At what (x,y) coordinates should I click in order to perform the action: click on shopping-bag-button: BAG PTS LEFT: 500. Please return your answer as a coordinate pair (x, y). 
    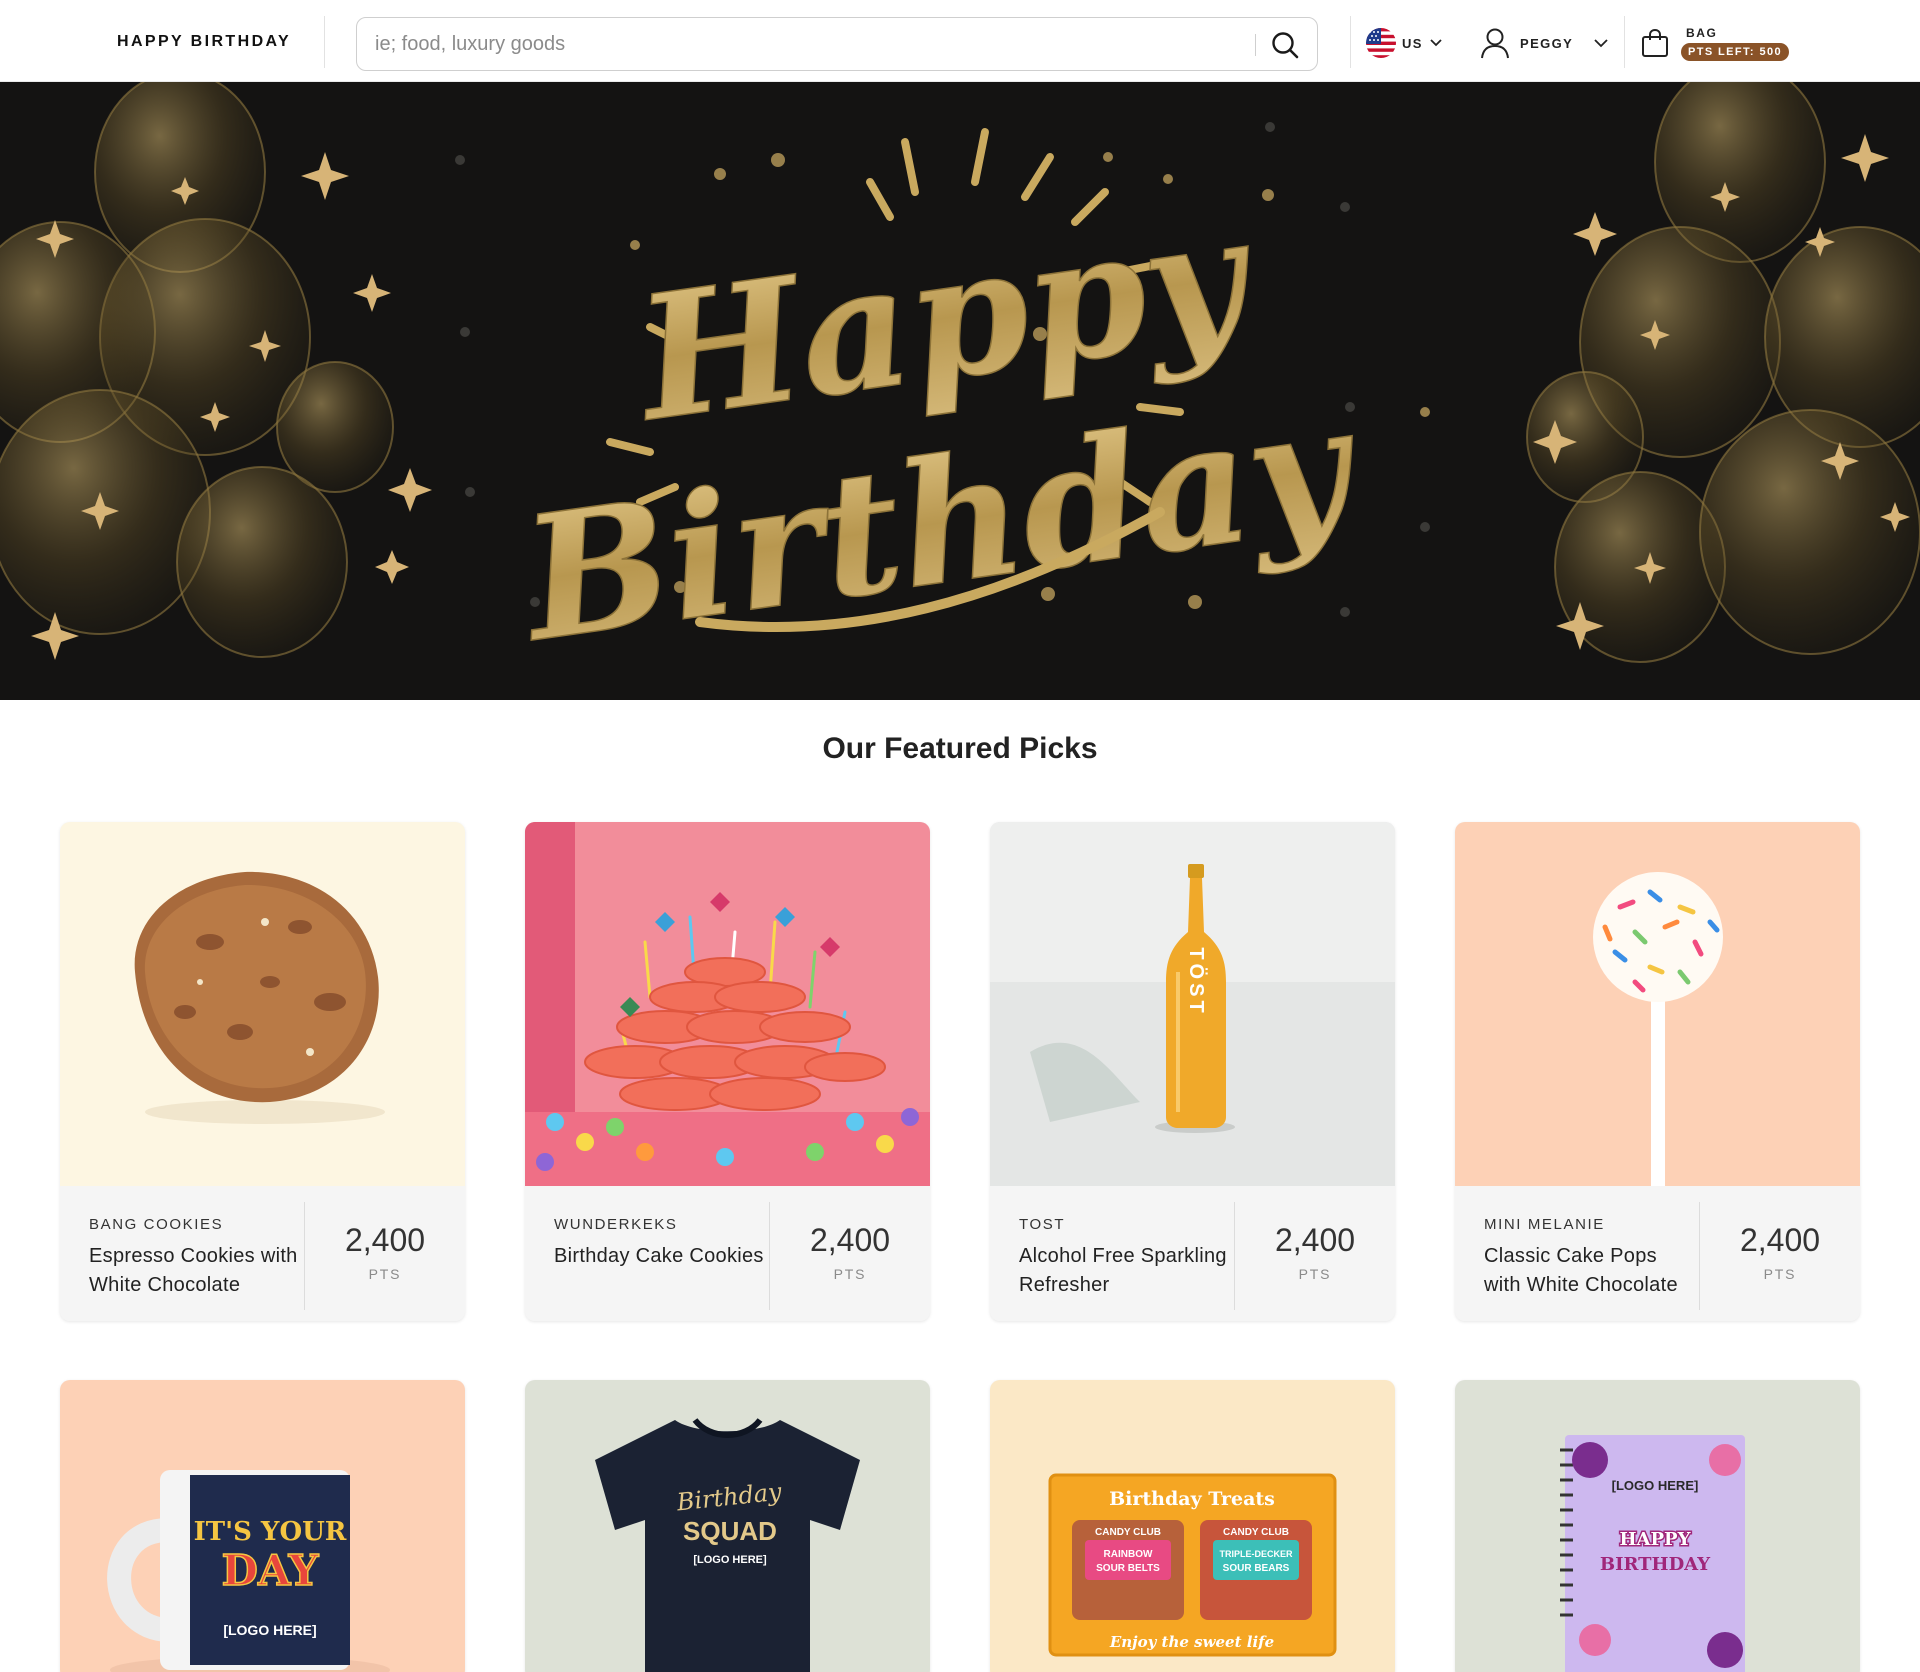
    Looking at the image, I should click on (1720, 44).